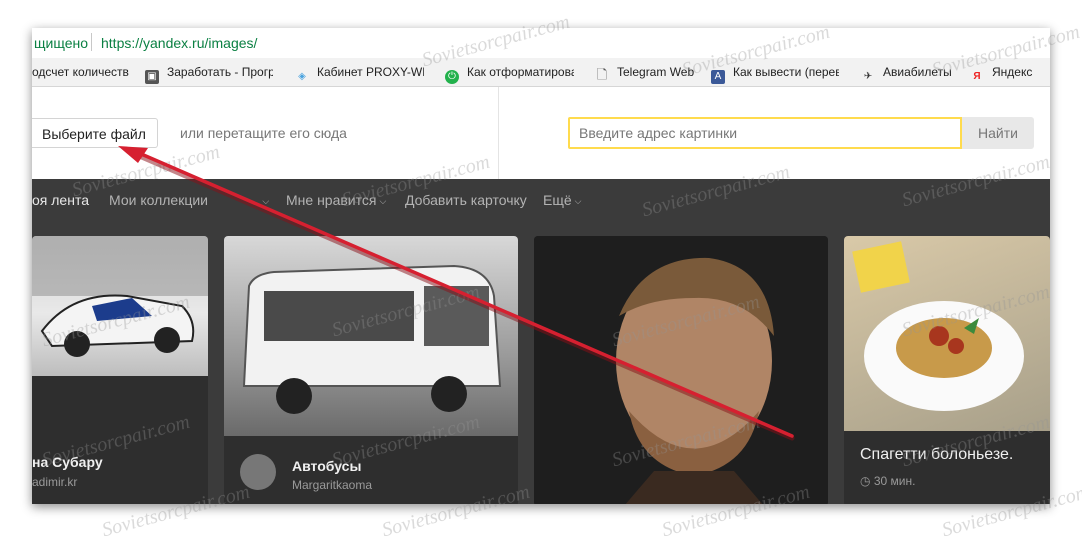 Image resolution: width=1082 pixels, height=542 pixels. What do you see at coordinates (91, 42) in the screenshot?
I see `address-separator` at bounding box center [91, 42].